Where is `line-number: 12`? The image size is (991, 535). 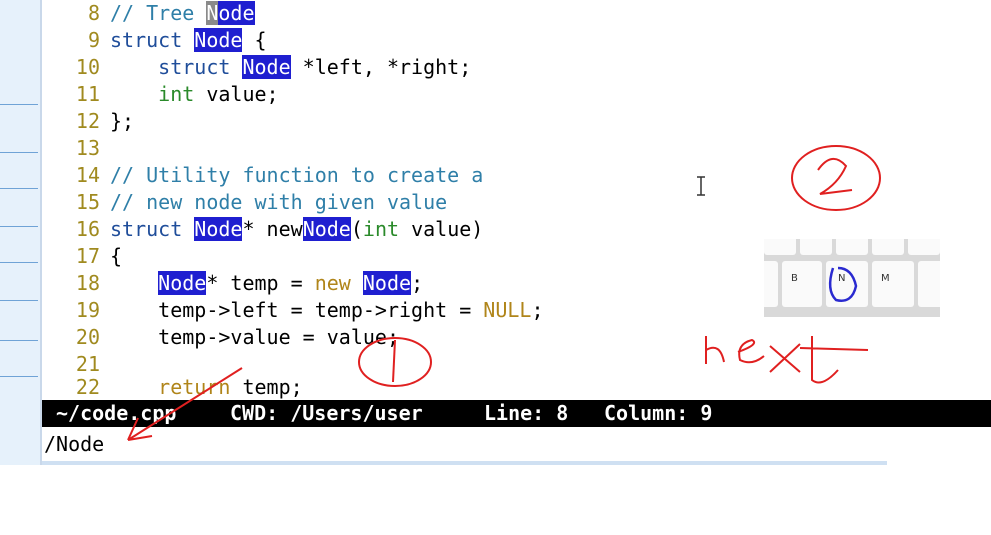
line-number: 12 is located at coordinates (87, 121).